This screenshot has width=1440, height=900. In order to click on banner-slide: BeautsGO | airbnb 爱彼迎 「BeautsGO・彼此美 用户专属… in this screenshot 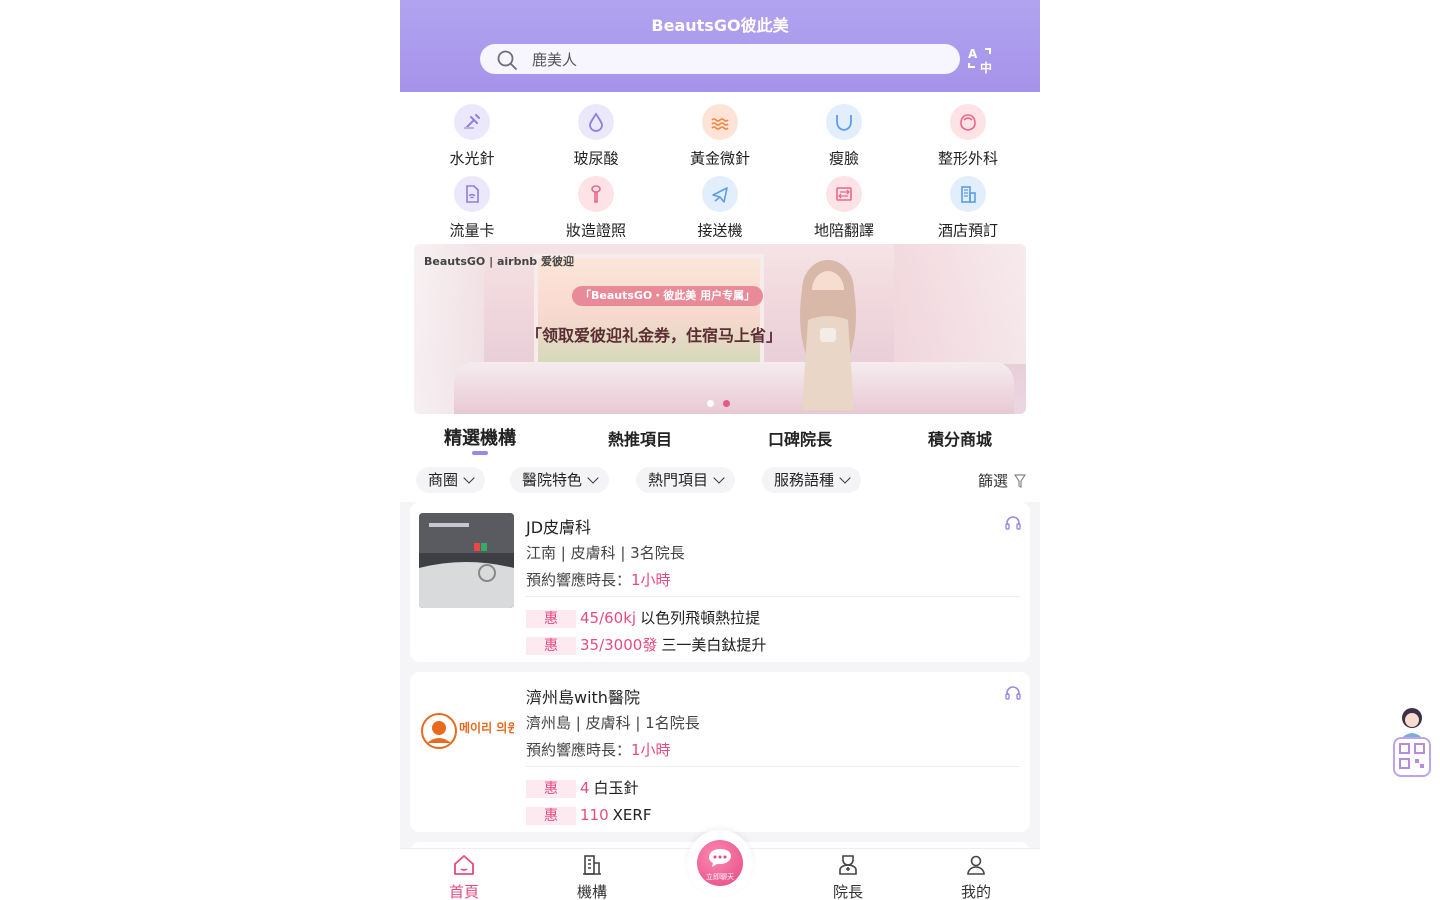, I will do `click(720, 329)`.